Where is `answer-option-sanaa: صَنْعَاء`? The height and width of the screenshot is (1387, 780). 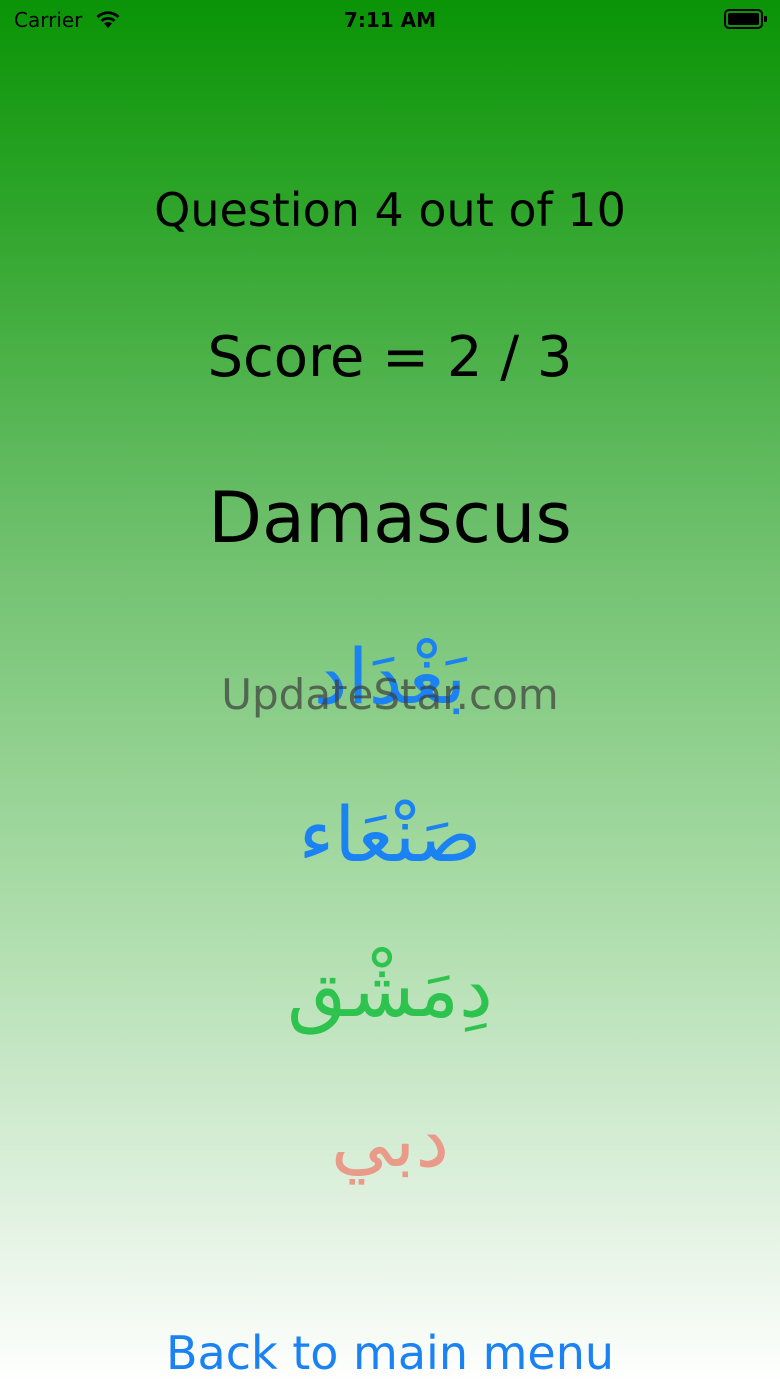 answer-option-sanaa: صَنْعَاء is located at coordinates (390, 835).